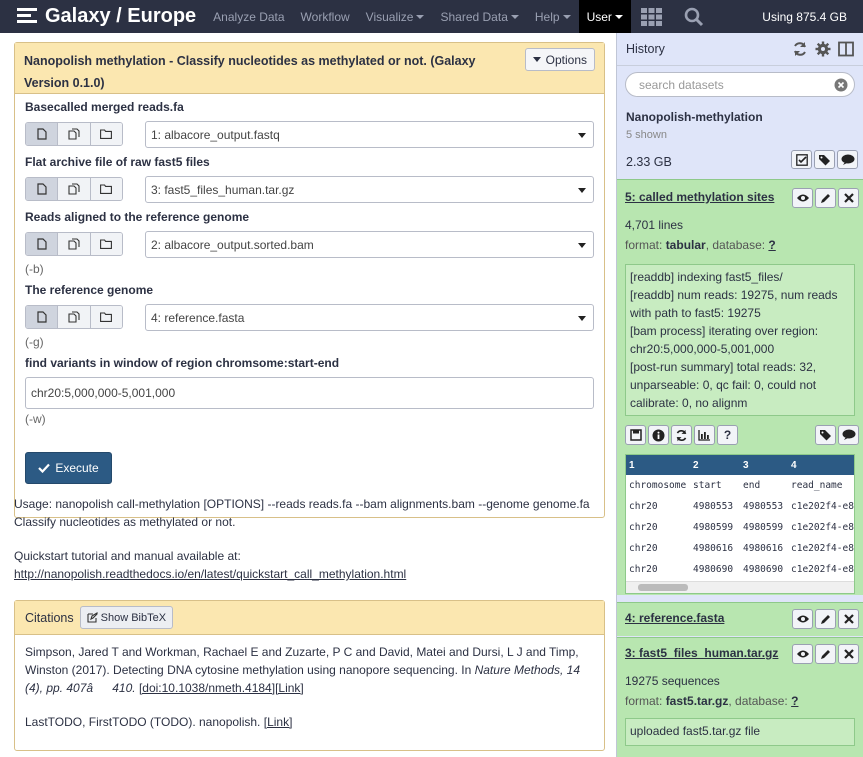 Image resolution: width=863 pixels, height=757 pixels. Describe the element at coordinates (696, 465) in the screenshot. I see `peek-header-cell: 2` at that location.